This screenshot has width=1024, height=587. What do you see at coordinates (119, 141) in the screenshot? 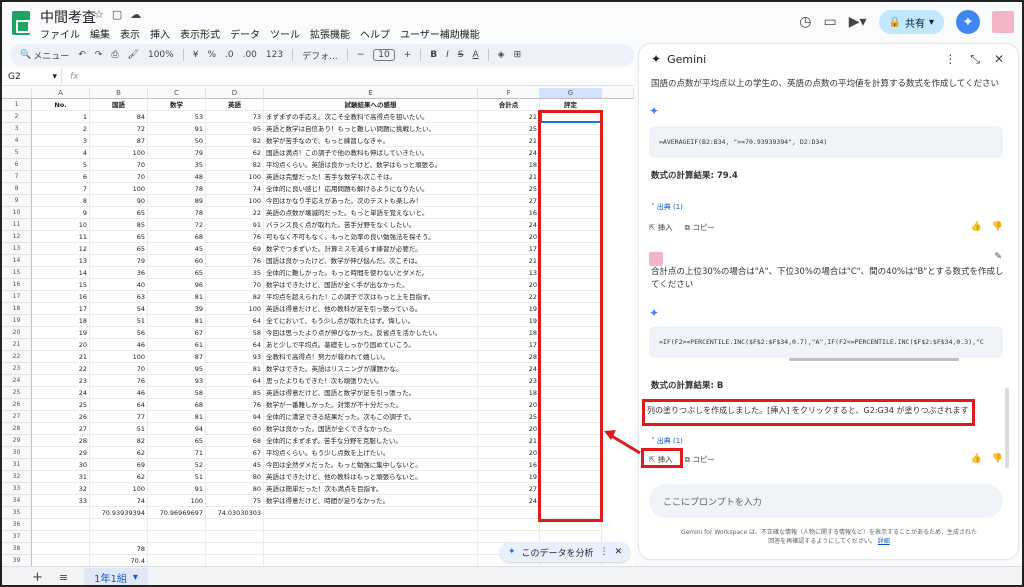
I see `table-cell: 87` at bounding box center [119, 141].